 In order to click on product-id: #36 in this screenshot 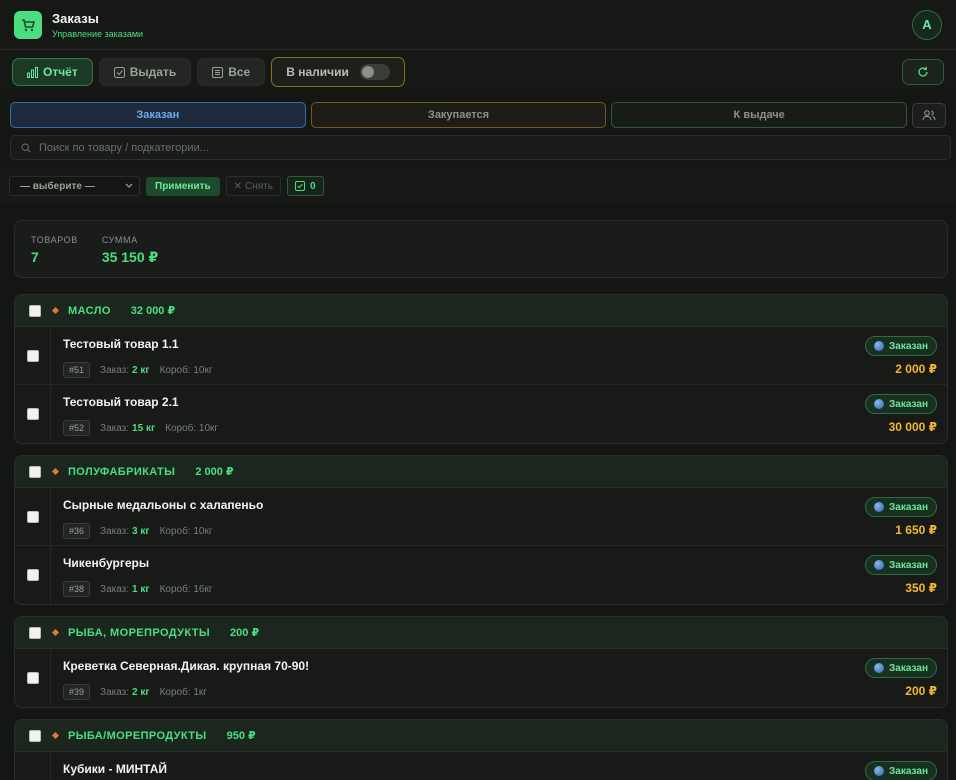, I will do `click(77, 531)`.